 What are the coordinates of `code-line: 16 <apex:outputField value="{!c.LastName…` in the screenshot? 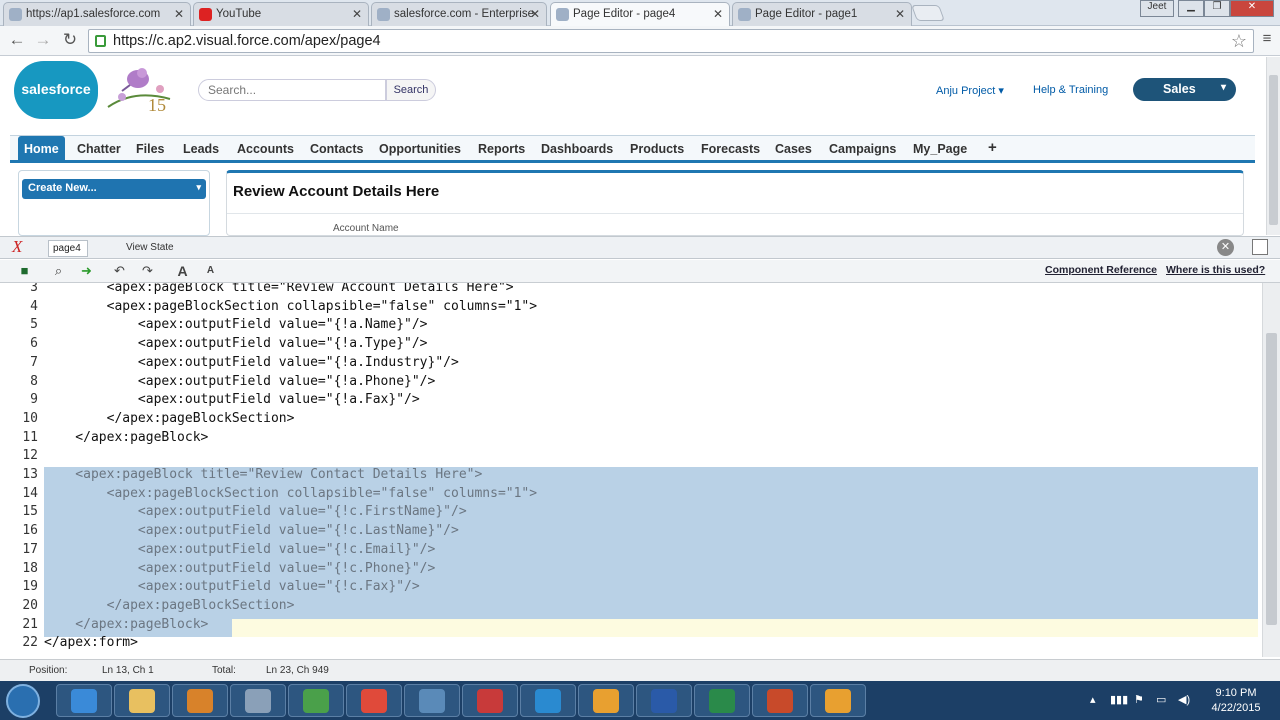 It's located at (631, 532).